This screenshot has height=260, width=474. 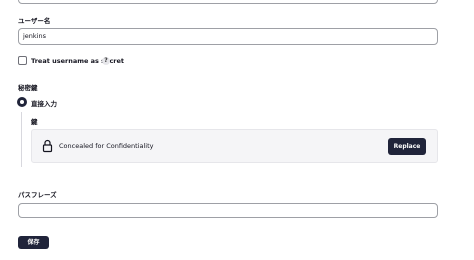 What do you see at coordinates (77, 61) in the screenshot?
I see `treat-username-secret-label: Treat username as secret` at bounding box center [77, 61].